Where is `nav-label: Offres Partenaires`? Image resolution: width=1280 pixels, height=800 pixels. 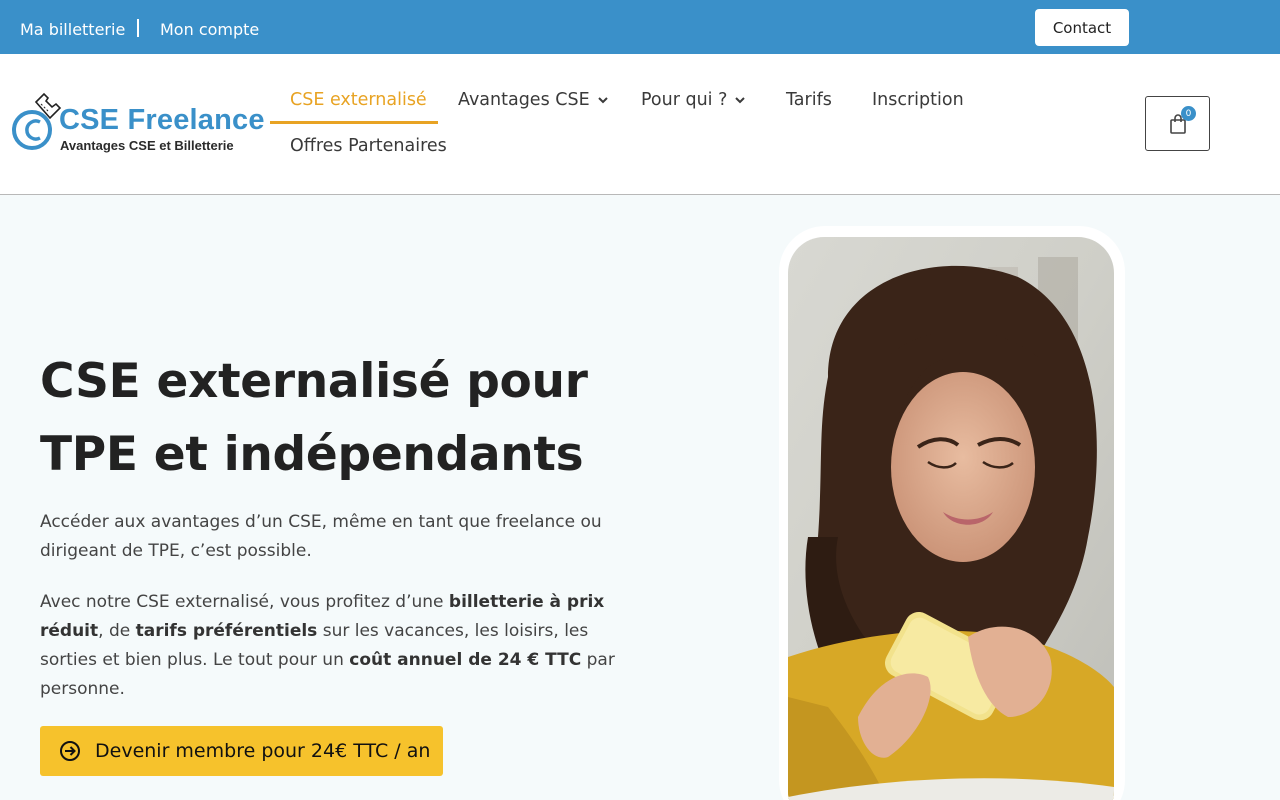
nav-label: Offres Partenaires is located at coordinates (368, 146).